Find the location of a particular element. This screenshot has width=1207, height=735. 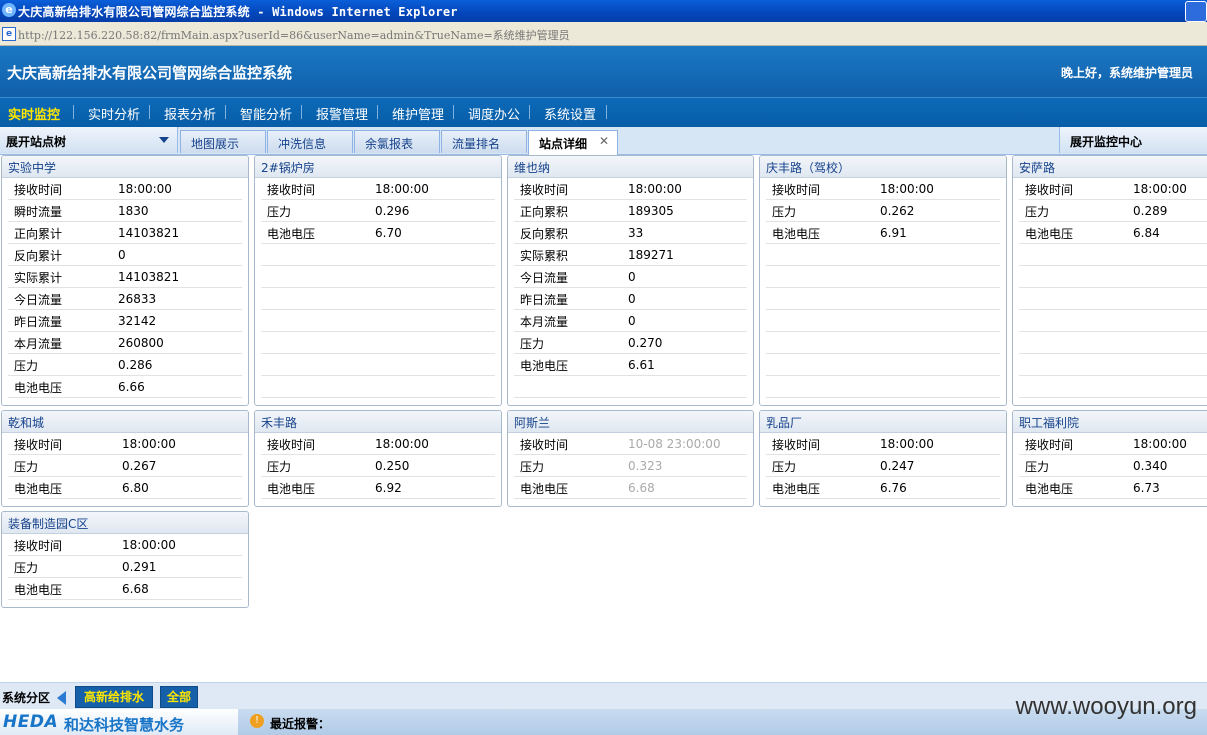

field-value: 189271 is located at coordinates (651, 255).